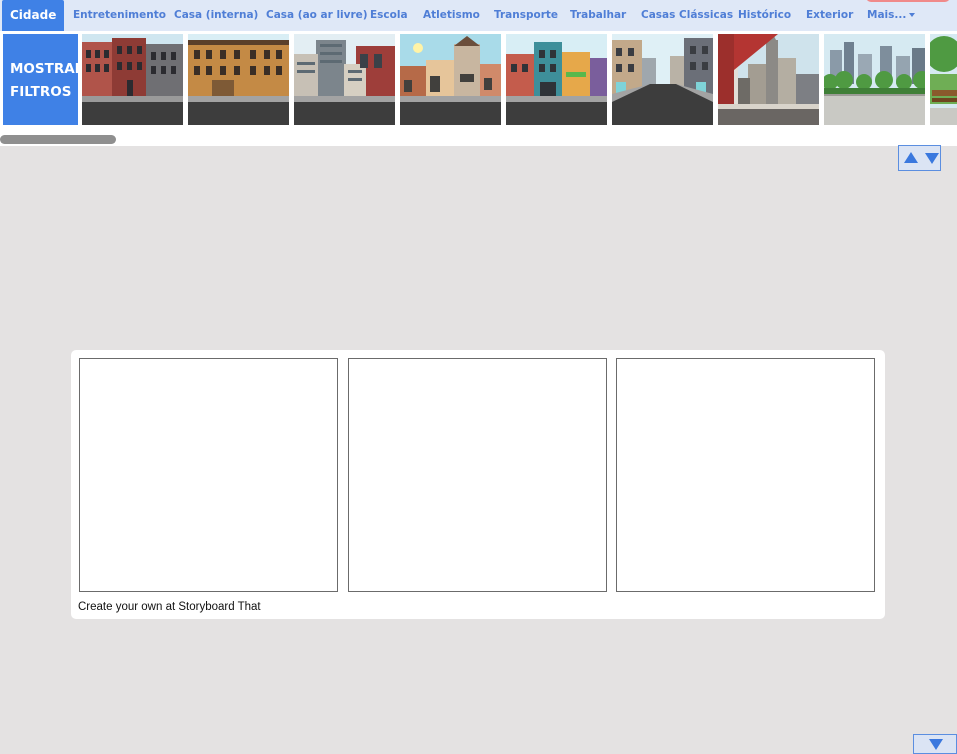 Image resolution: width=957 pixels, height=754 pixels. I want to click on tab-atletismo: Atletismo, so click(451, 15).